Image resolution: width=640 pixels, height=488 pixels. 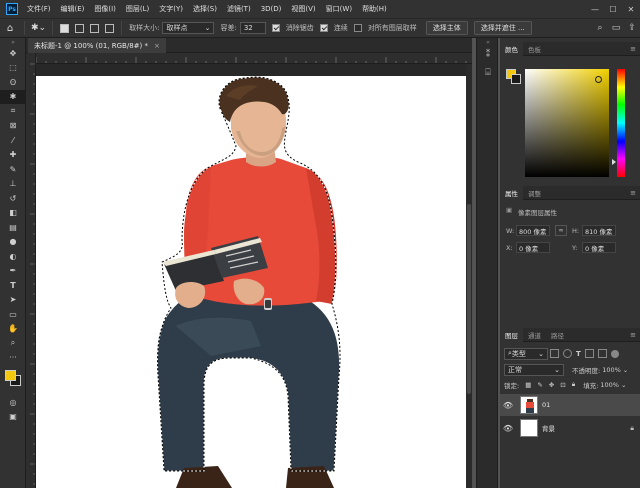 What do you see at coordinates (570, 428) in the screenshot?
I see `layer-row-background: 👁︎ 背景 🔒︎` at bounding box center [570, 428].